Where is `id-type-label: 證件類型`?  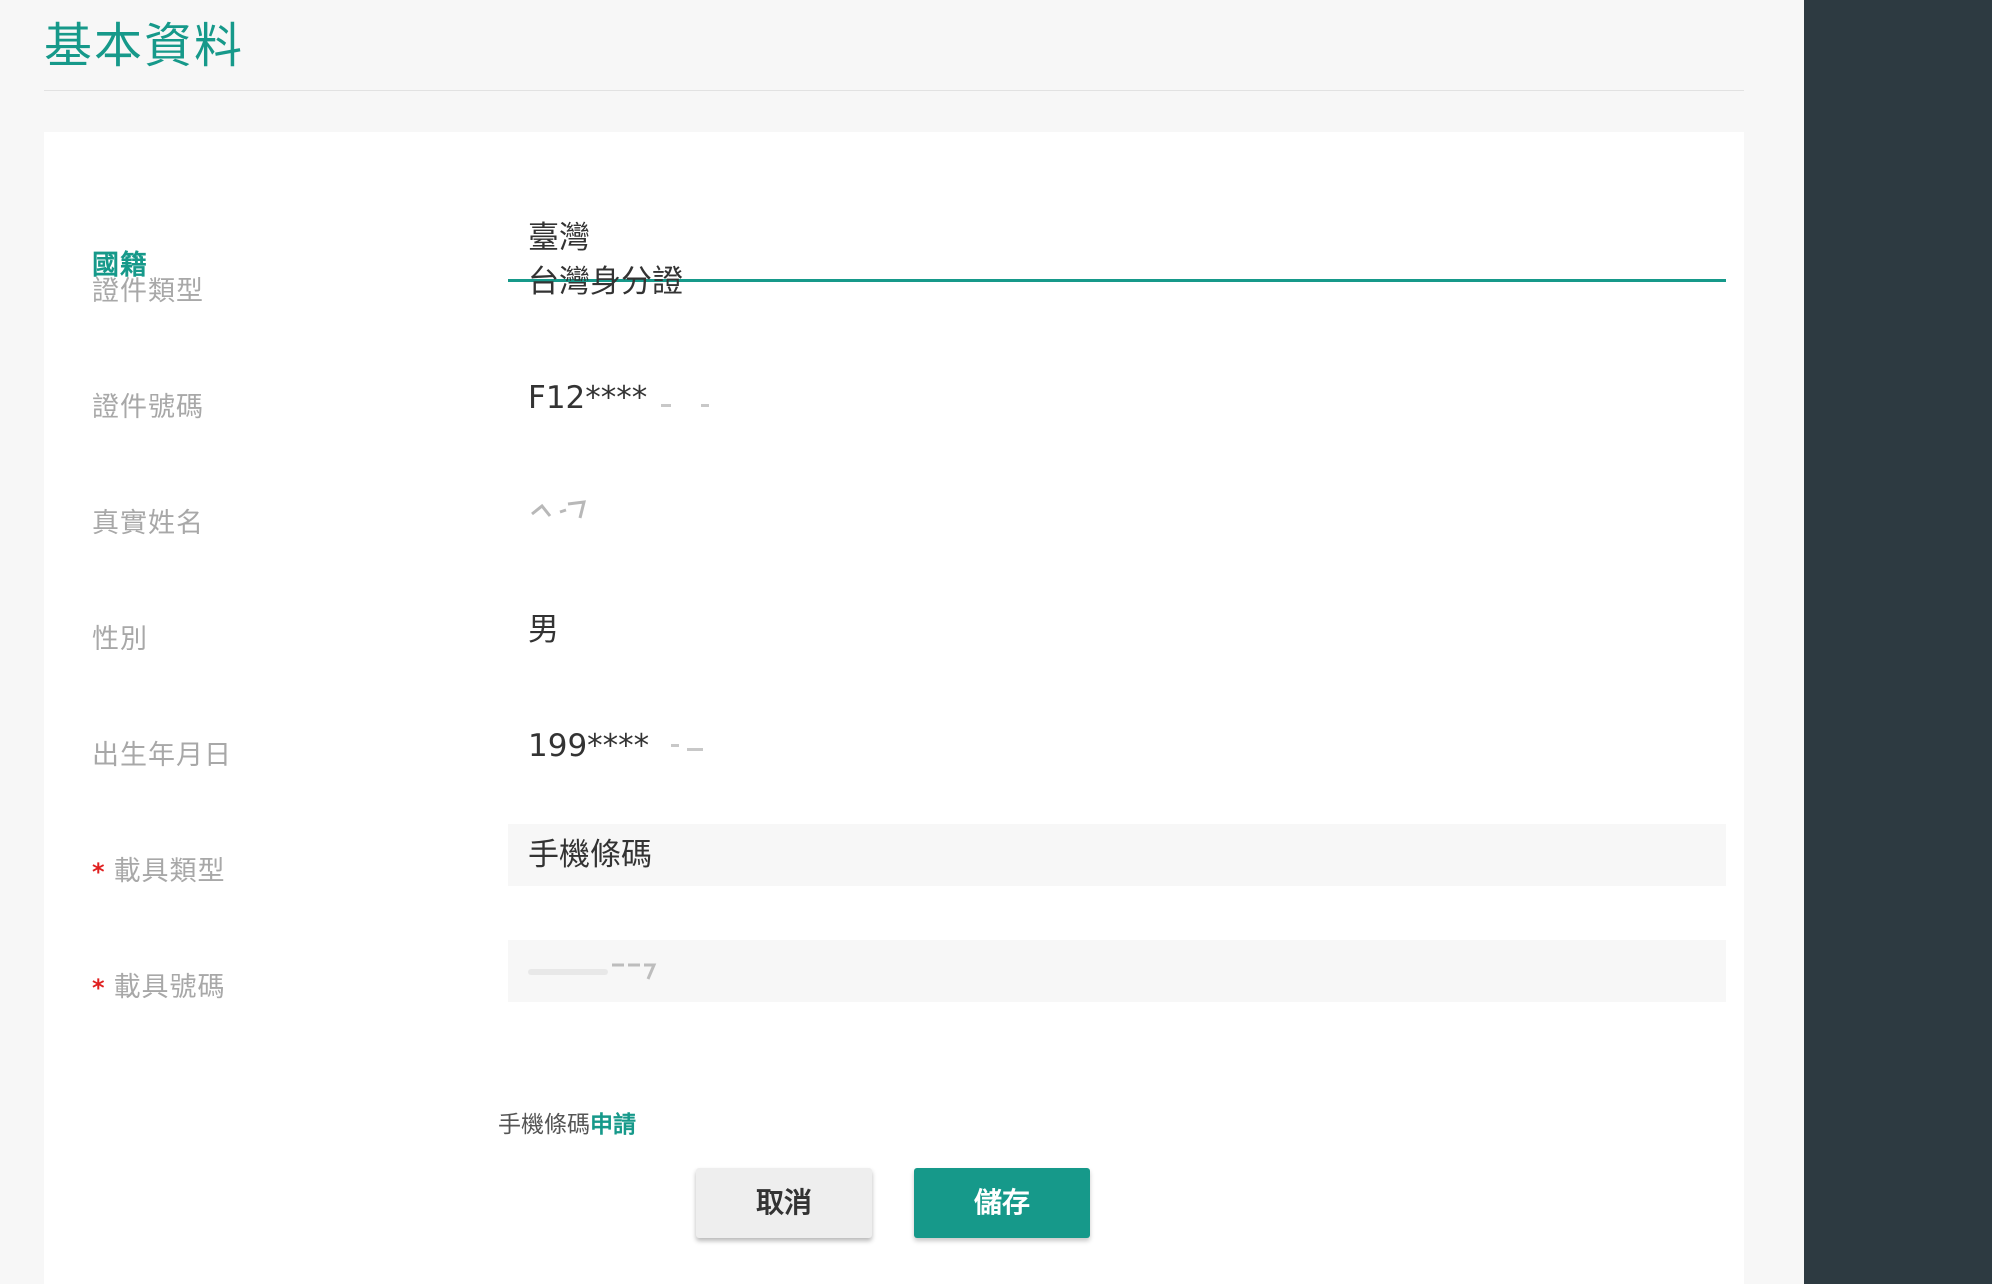
id-type-label: 證件類型 is located at coordinates (148, 291).